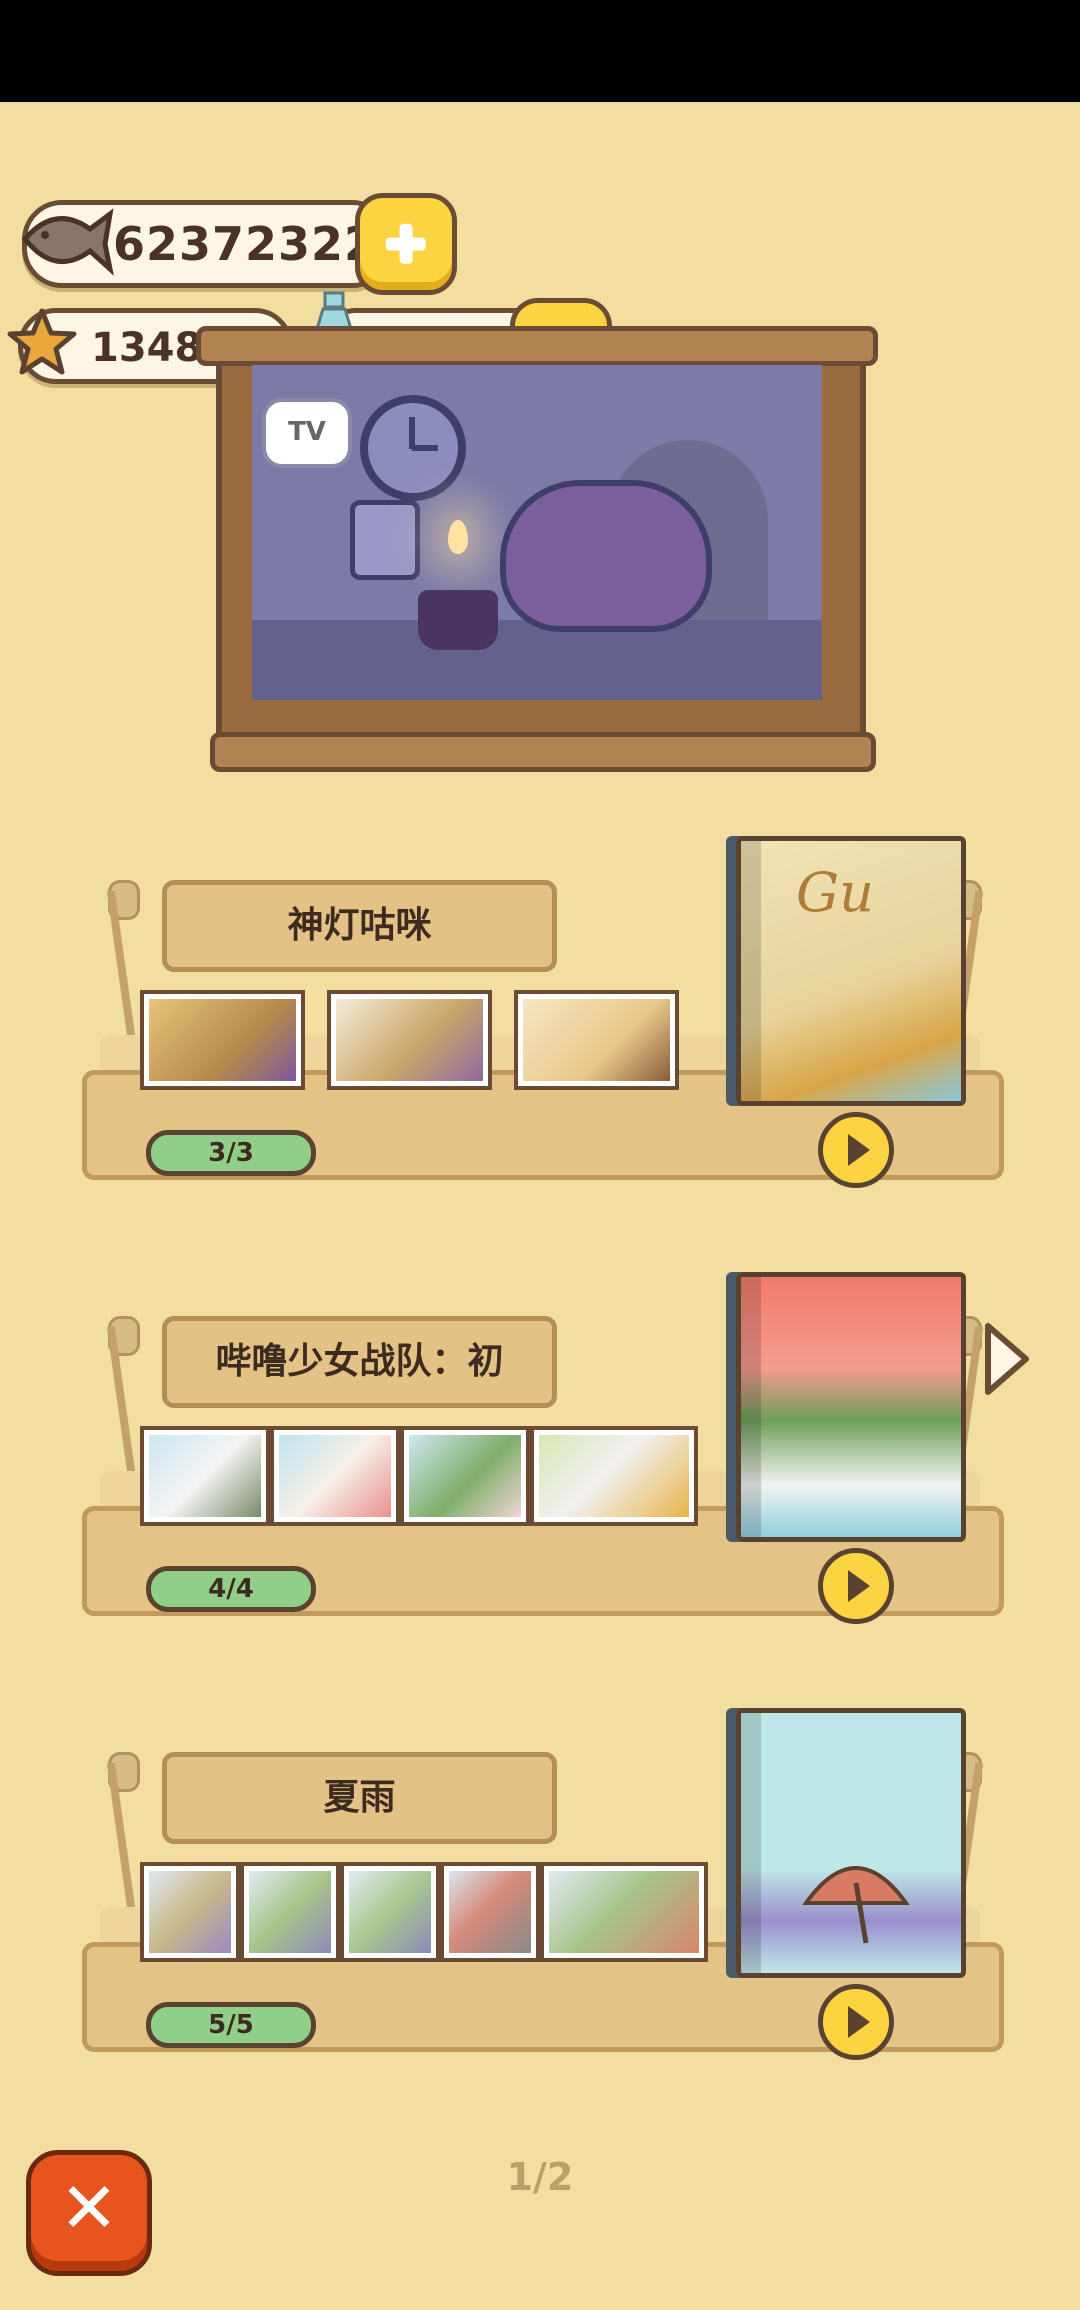 This screenshot has width=1080, height=2310. Describe the element at coordinates (42, 341) in the screenshot. I see `star-icon` at that location.